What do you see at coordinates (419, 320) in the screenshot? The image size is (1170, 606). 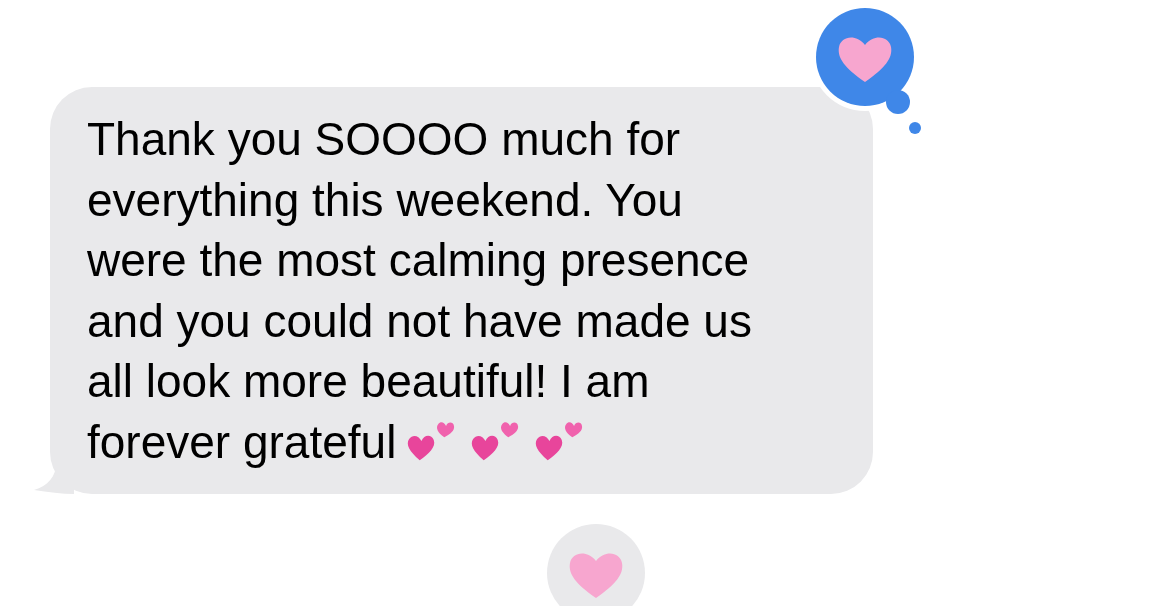 I see `message-line: and you could not have made us` at bounding box center [419, 320].